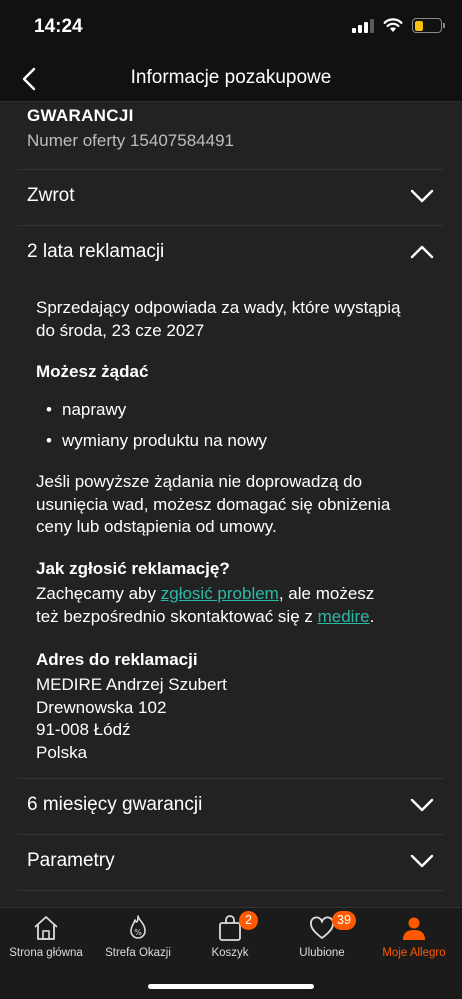  I want to click on seller-link: medire, so click(344, 616).